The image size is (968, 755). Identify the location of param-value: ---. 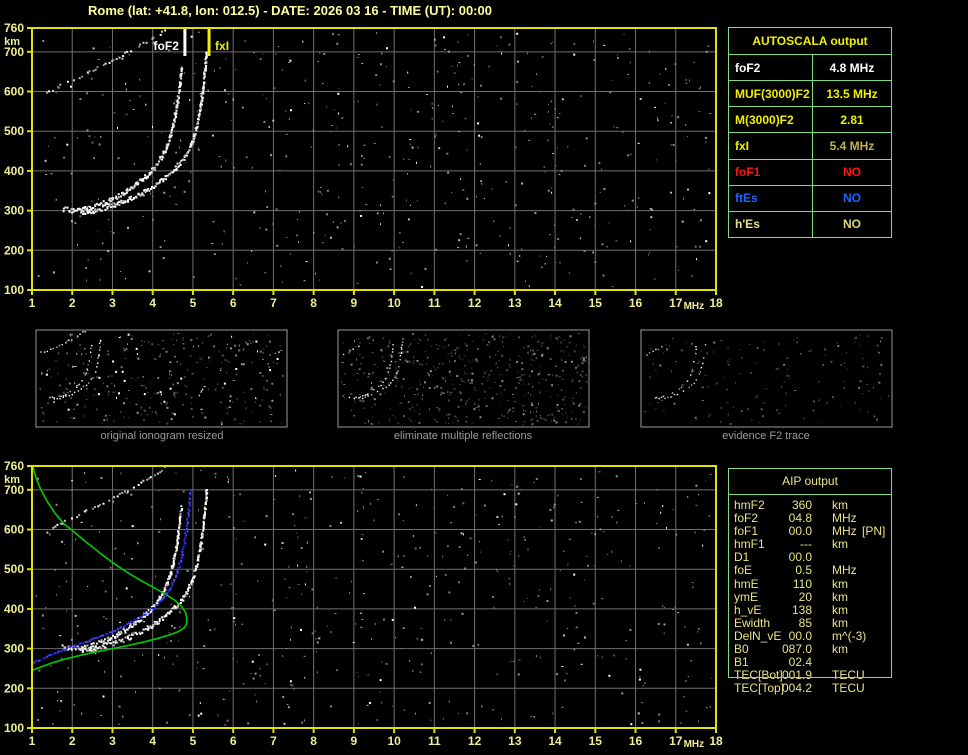
(806, 544).